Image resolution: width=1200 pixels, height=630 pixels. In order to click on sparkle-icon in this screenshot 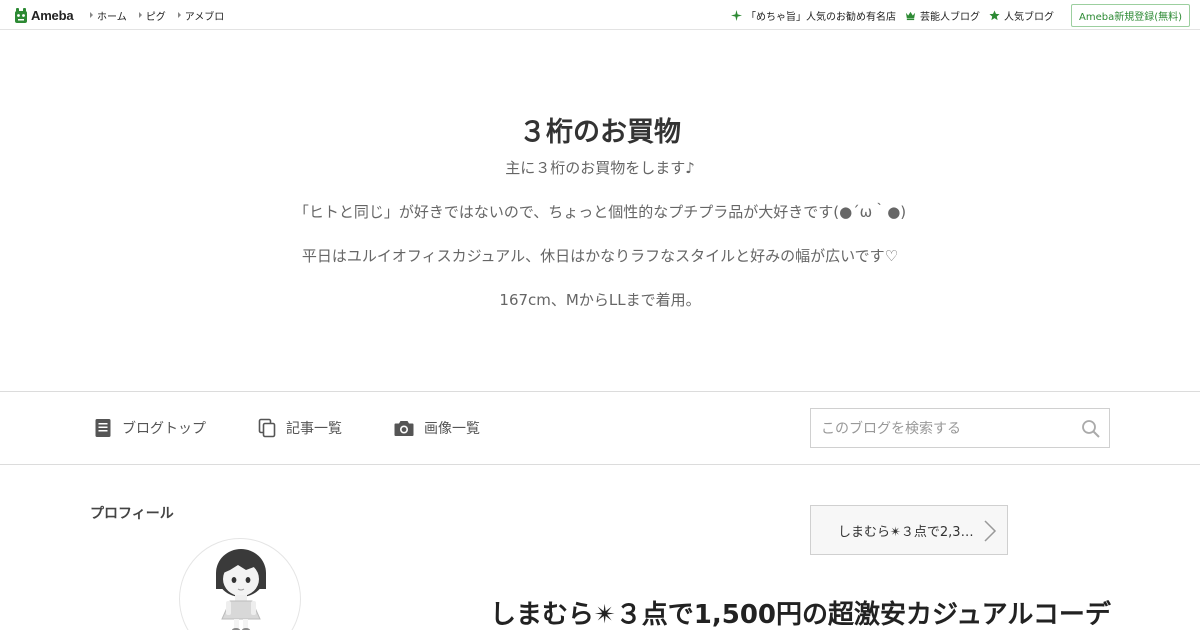, I will do `click(736, 15)`.